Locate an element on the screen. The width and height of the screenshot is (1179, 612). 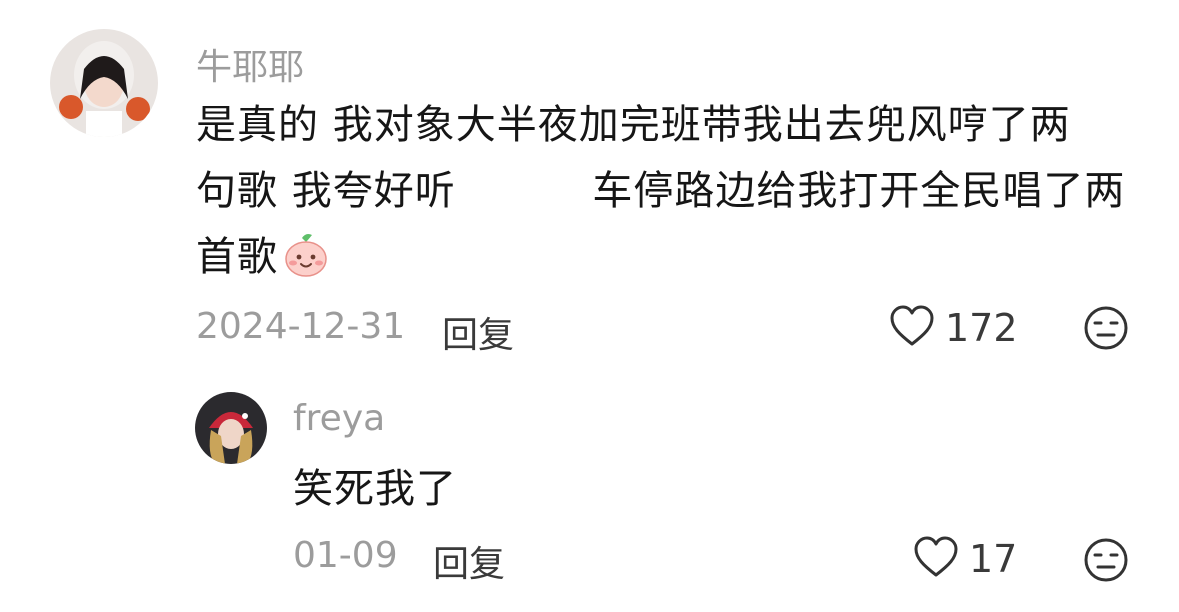
comment-text-line: 句歌 我夸好听 车停路边给我打开全民唱了两 is located at coordinates (661, 191).